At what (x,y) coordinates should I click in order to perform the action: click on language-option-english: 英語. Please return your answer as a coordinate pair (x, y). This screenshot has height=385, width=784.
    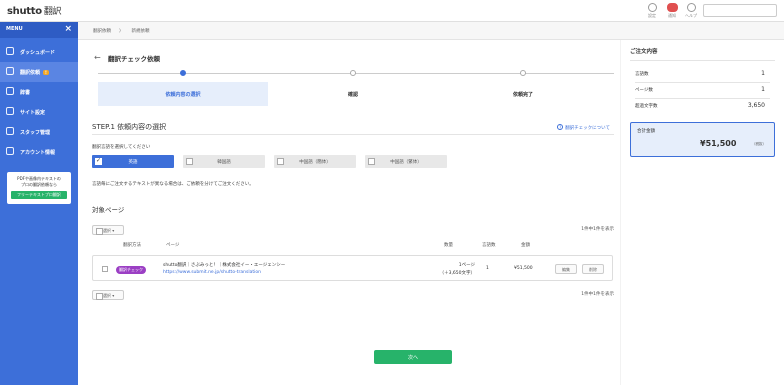
    Looking at the image, I should click on (133, 161).